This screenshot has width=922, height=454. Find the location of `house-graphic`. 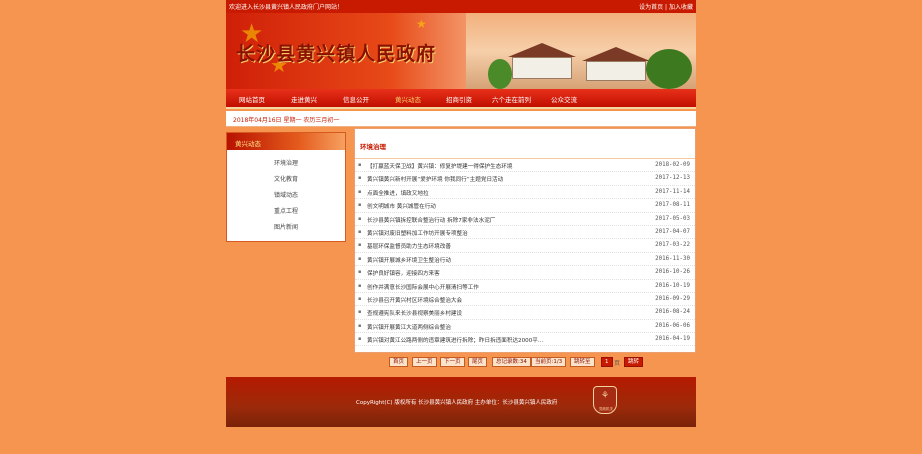

house-graphic is located at coordinates (616, 71).